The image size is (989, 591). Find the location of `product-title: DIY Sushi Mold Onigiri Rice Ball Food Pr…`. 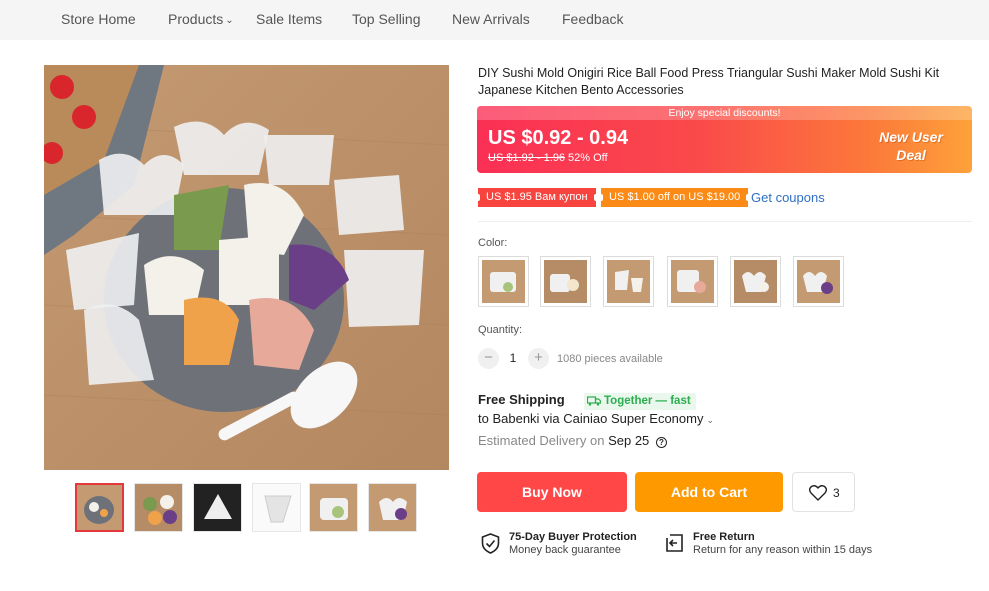

product-title: DIY Sushi Mold Onigiri Rice Ball Food Pr… is located at coordinates (709, 81).